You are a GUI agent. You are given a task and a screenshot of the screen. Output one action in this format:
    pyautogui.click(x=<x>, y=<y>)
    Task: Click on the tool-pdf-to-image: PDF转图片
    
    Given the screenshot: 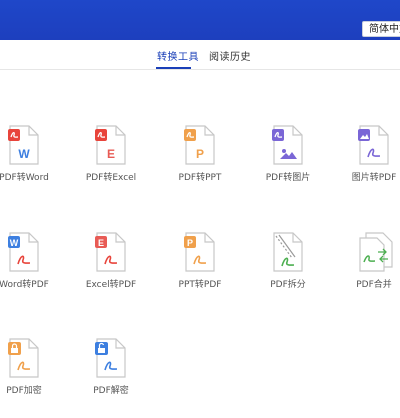 What is the action you would take?
    pyautogui.click(x=288, y=165)
    